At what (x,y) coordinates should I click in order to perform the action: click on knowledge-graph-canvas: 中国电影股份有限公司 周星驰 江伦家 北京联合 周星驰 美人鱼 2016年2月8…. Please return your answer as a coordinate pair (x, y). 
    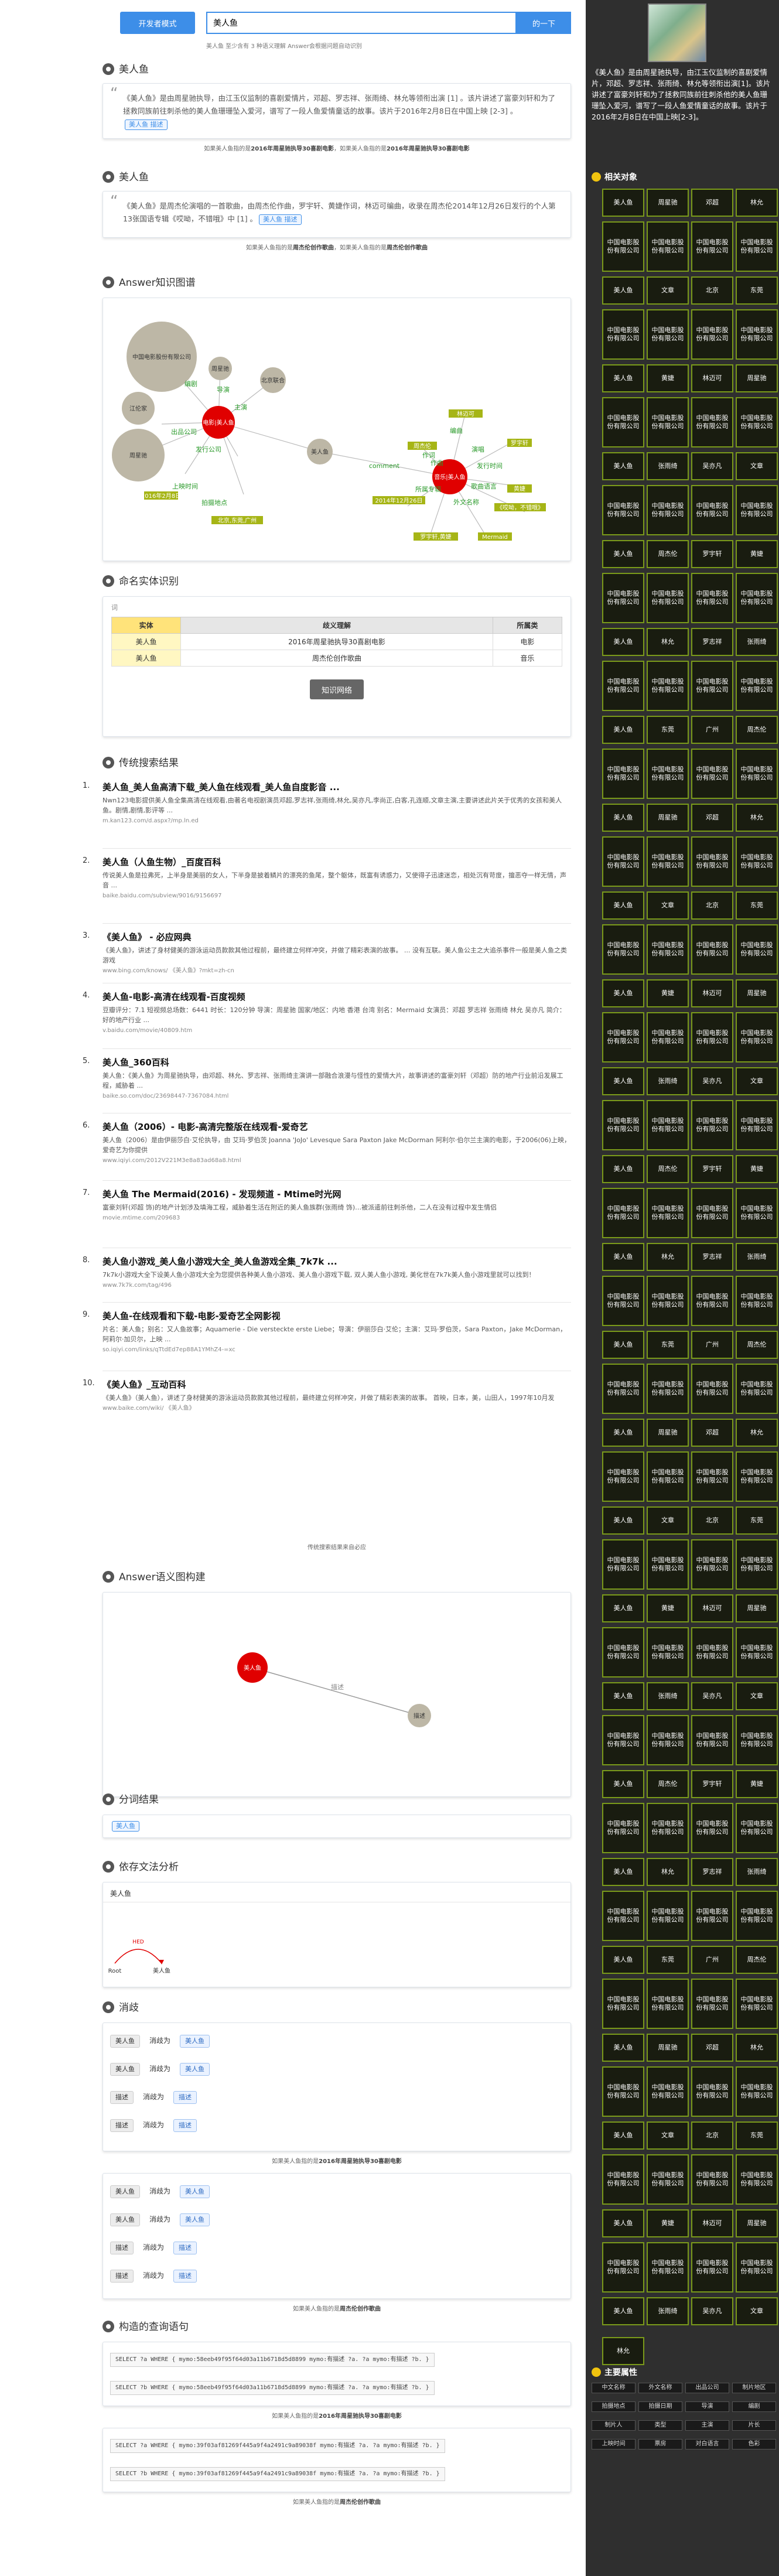
    Looking at the image, I should click on (336, 429).